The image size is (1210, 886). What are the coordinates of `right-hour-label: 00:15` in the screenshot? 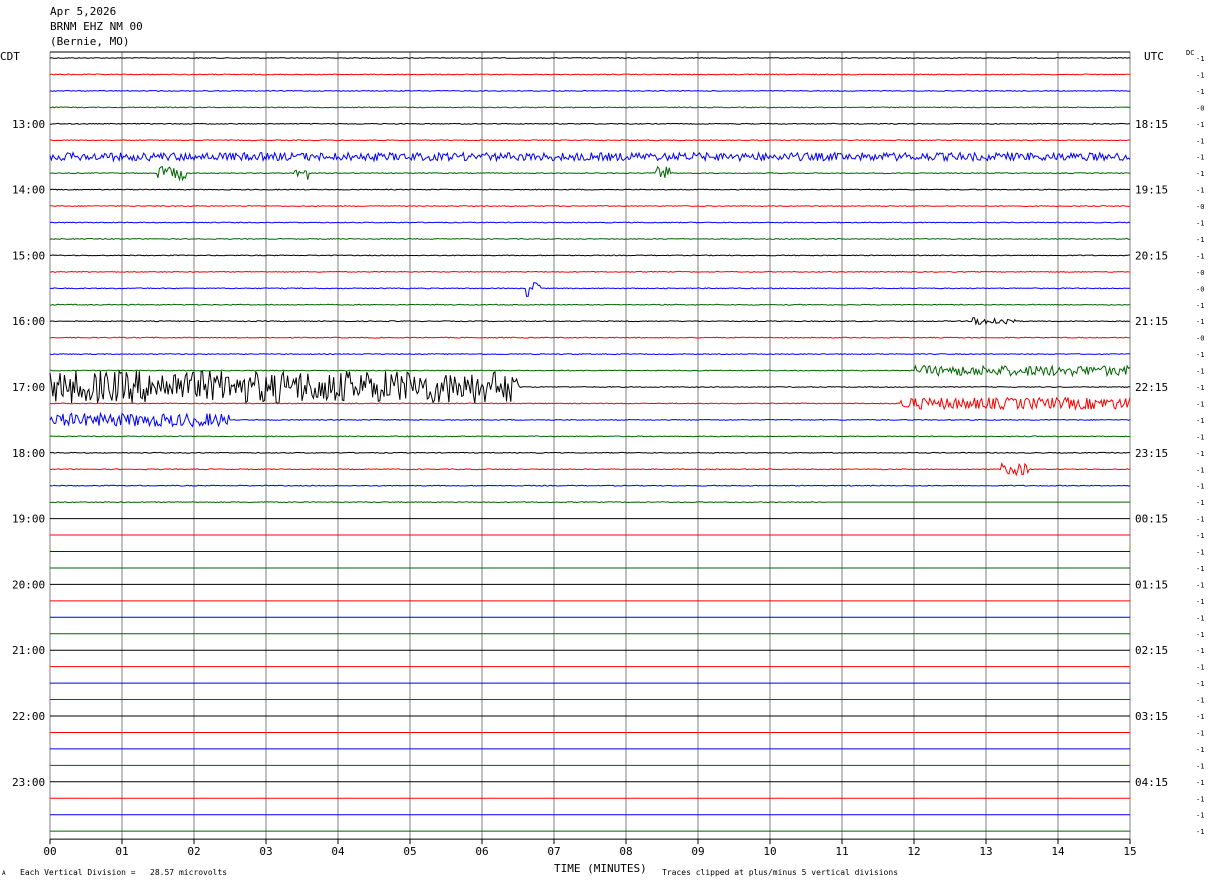 It's located at (1151, 519).